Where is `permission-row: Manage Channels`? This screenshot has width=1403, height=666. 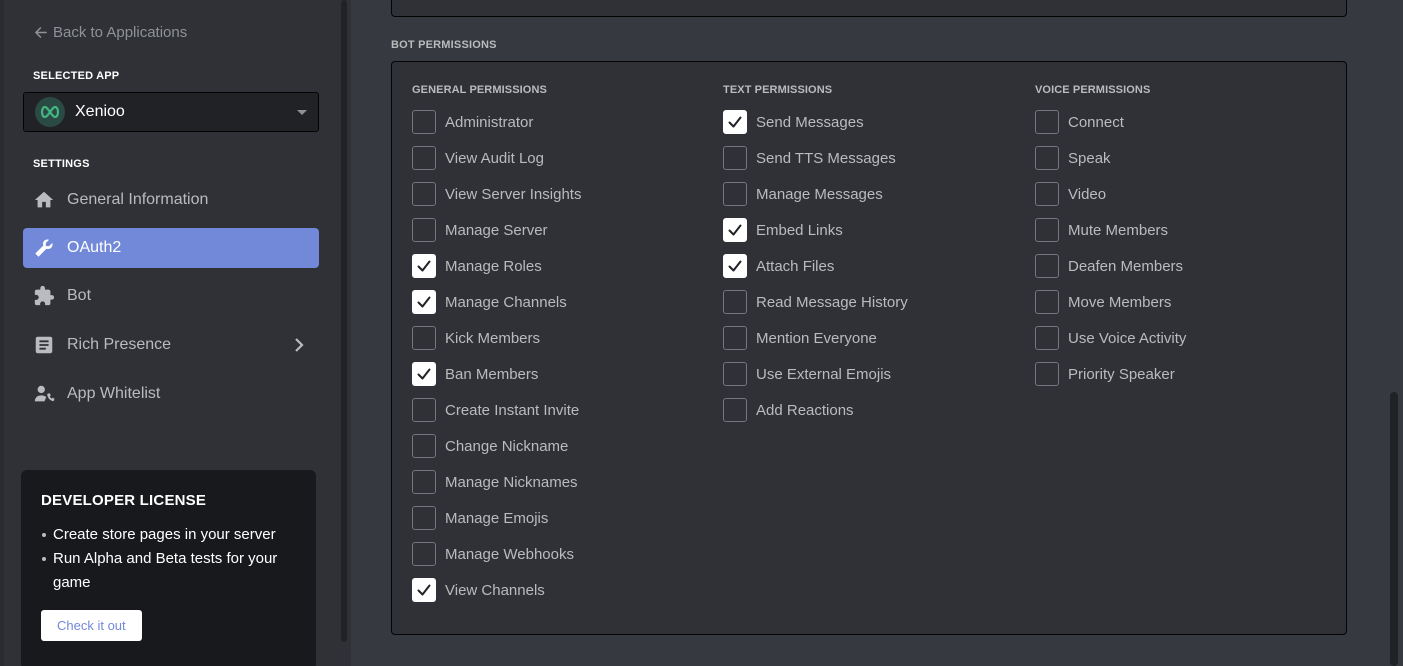
permission-row: Manage Channels is located at coordinates (562, 302).